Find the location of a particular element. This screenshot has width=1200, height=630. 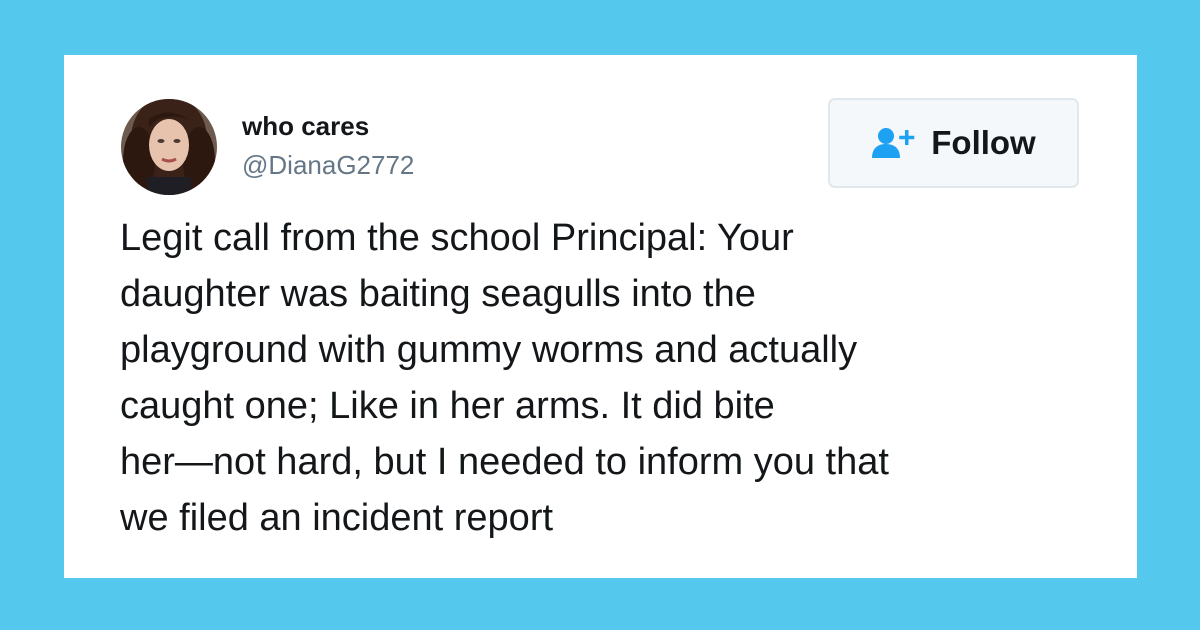

tweet-text-line: we filed an incident report is located at coordinates (337, 518).